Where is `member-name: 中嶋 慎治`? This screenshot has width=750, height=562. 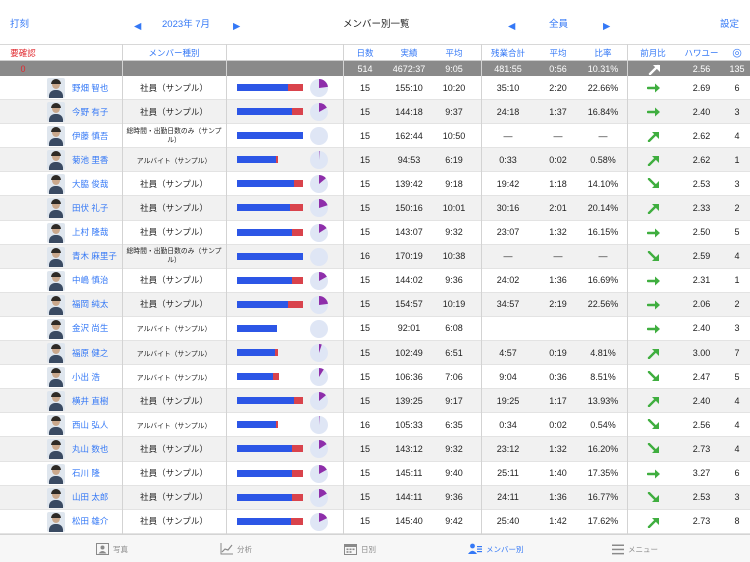 member-name: 中嶋 慎治 is located at coordinates (97, 280).